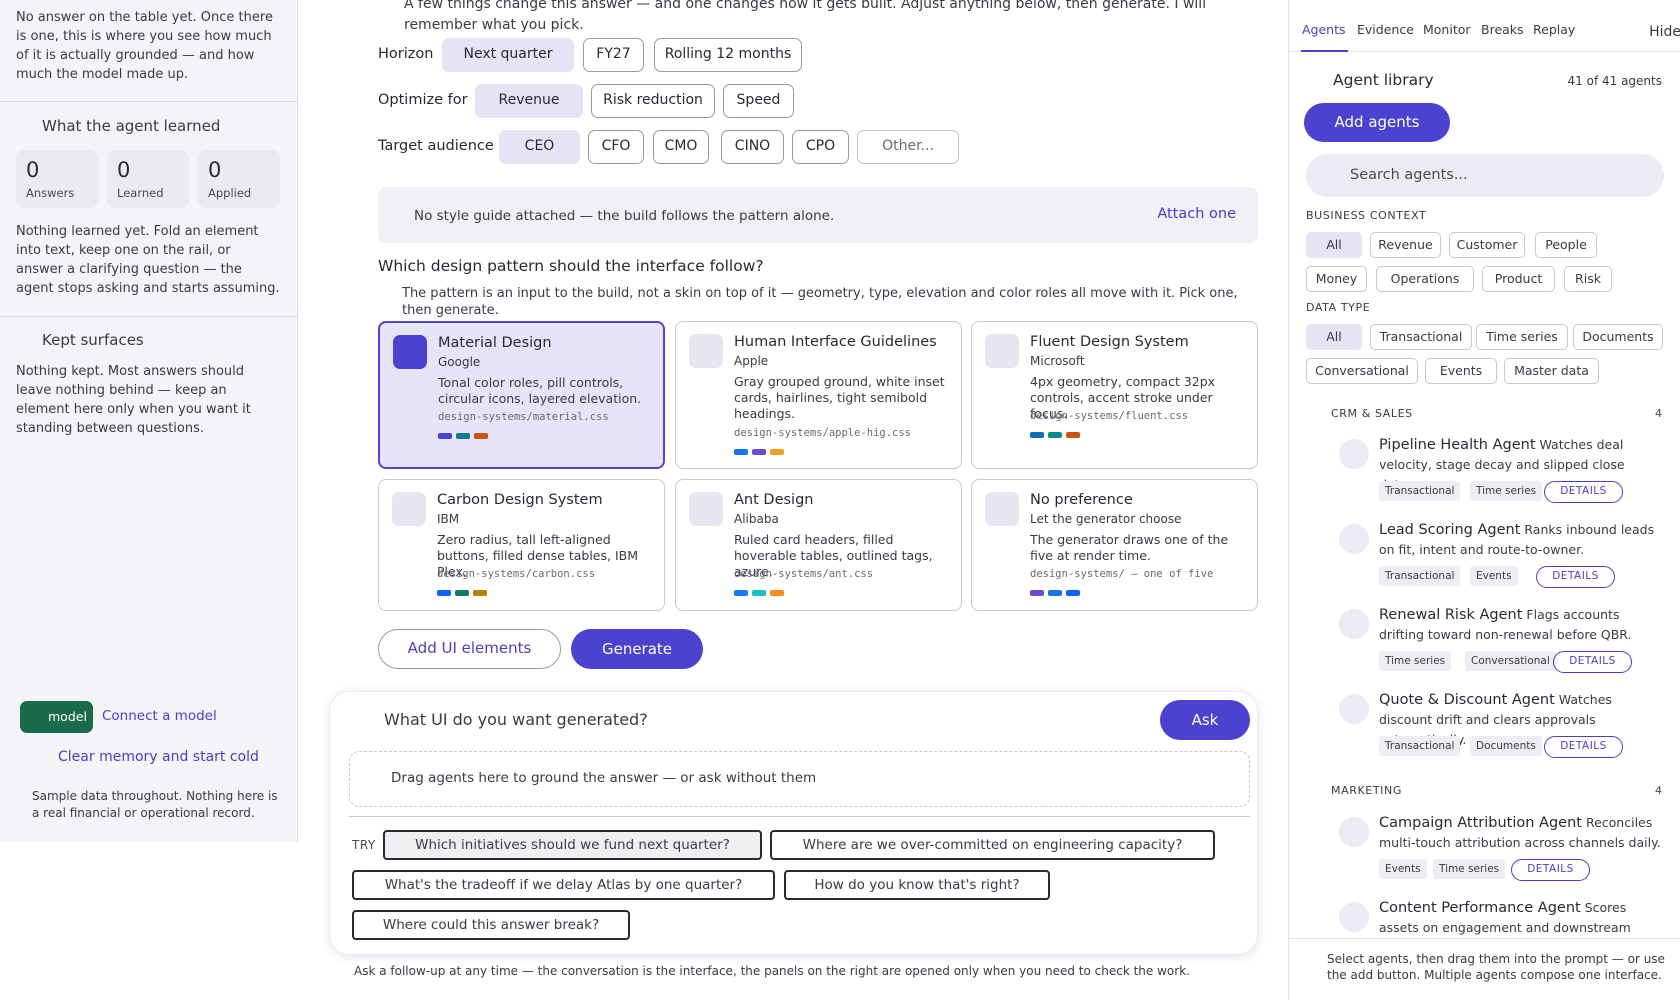  I want to click on ask-button: Ask, so click(1205, 720).